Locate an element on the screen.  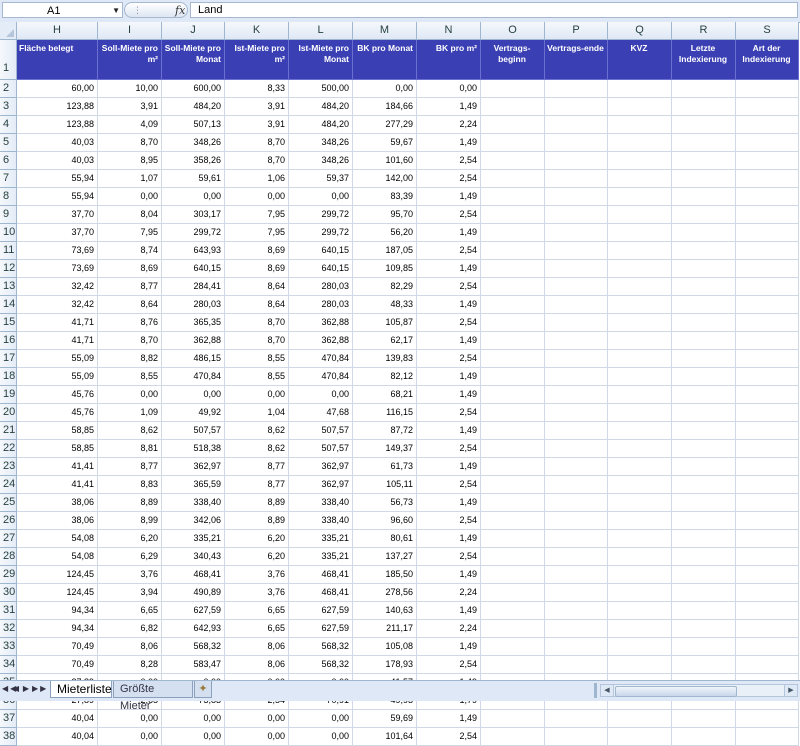
row-header: 26 is located at coordinates (8, 521).